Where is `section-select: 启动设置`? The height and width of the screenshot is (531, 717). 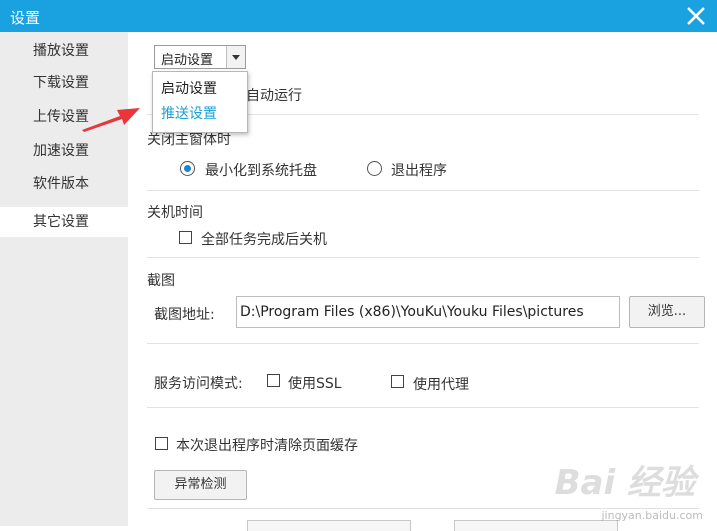
section-select: 启动设置 is located at coordinates (200, 57).